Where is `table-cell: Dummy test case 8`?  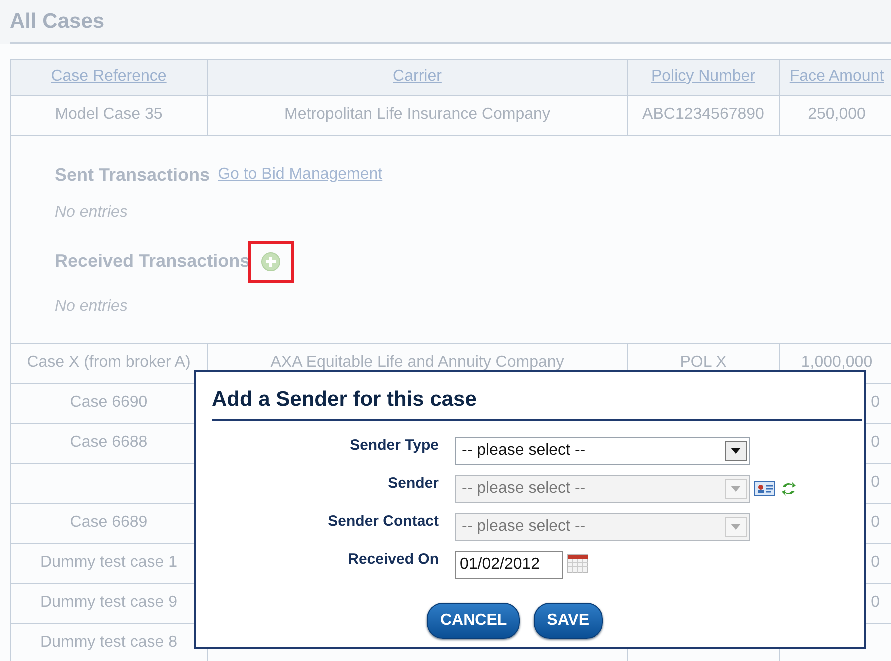
table-cell: Dummy test case 8 is located at coordinates (109, 642).